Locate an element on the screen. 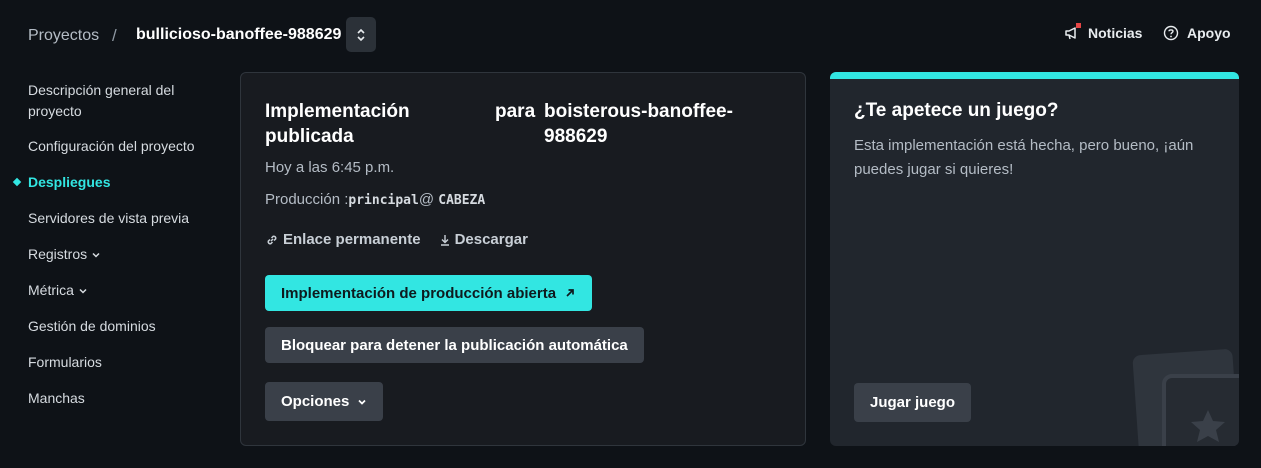 This screenshot has height=468, width=1261. download-label: Descargar is located at coordinates (491, 239).